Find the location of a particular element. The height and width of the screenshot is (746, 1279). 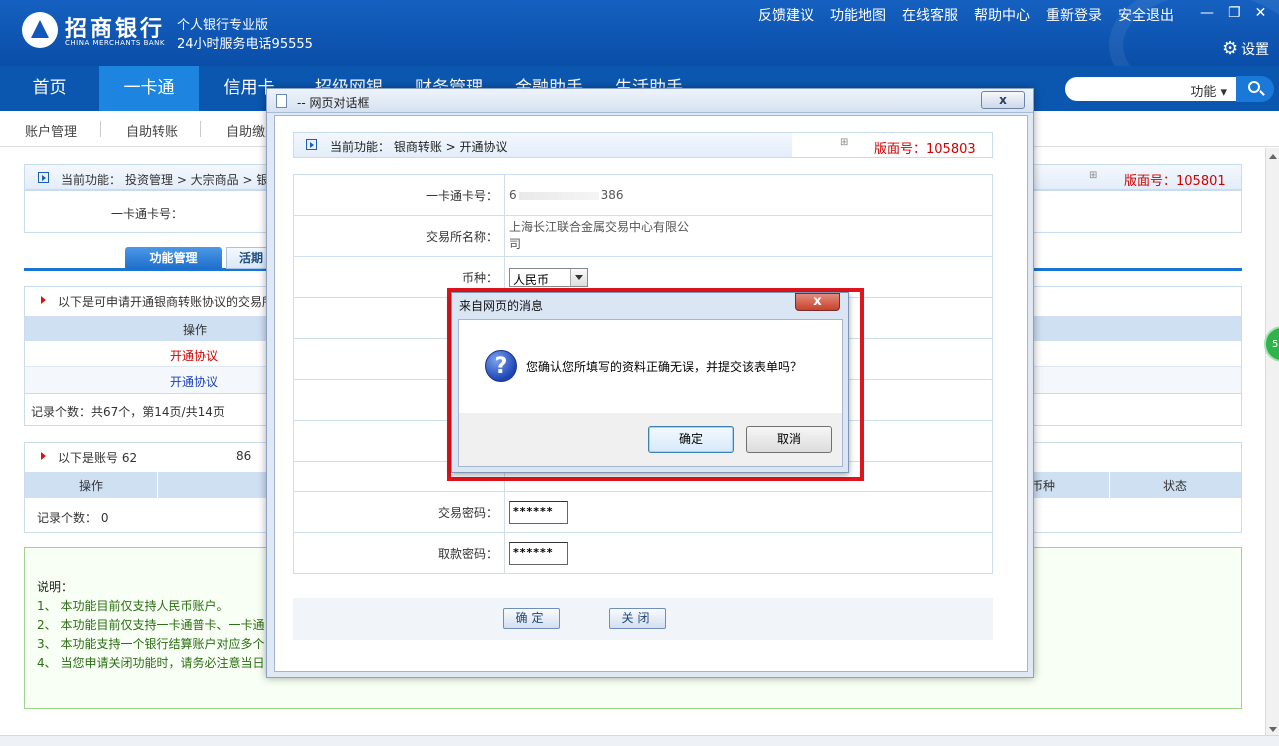

message-body: ? 您确认您所填写的资料正确无误，并提交该表单吗？ 确定 取消 is located at coordinates (650, 393).